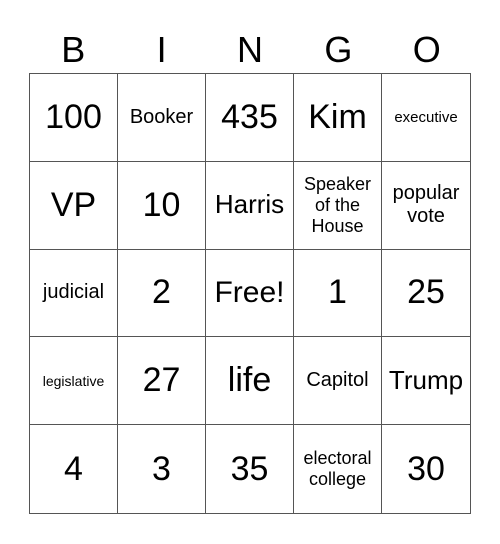 The image size is (500, 544). What do you see at coordinates (250, 381) in the screenshot?
I see `bingo-cell: life` at bounding box center [250, 381].